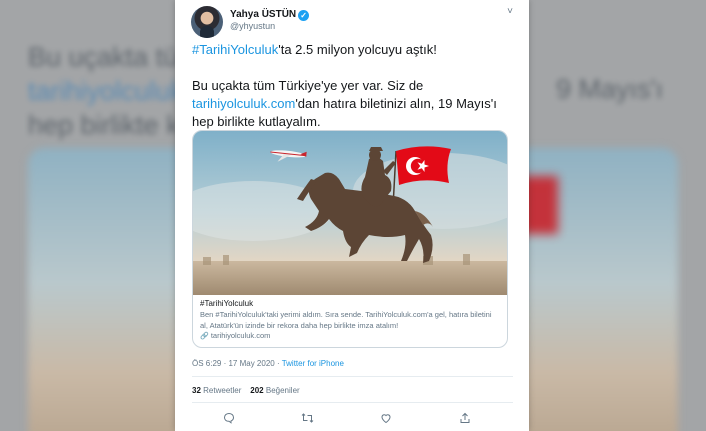 The height and width of the screenshot is (431, 706). Describe the element at coordinates (257, 390) in the screenshot. I see `likes-count: 202` at that location.